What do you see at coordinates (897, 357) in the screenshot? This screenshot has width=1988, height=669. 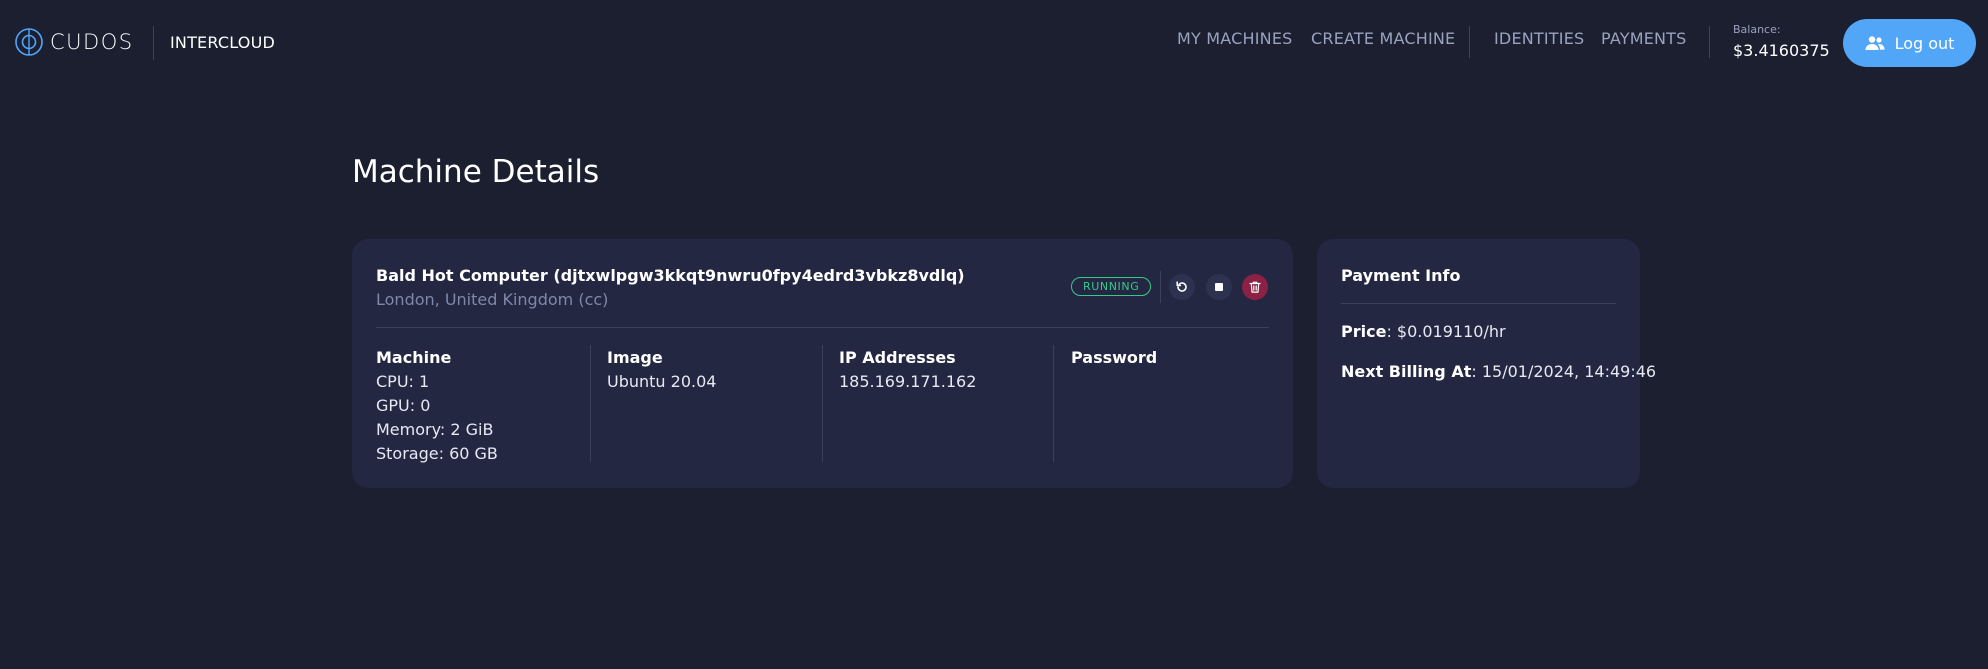 I see `ip-heading: IP Addresses` at bounding box center [897, 357].